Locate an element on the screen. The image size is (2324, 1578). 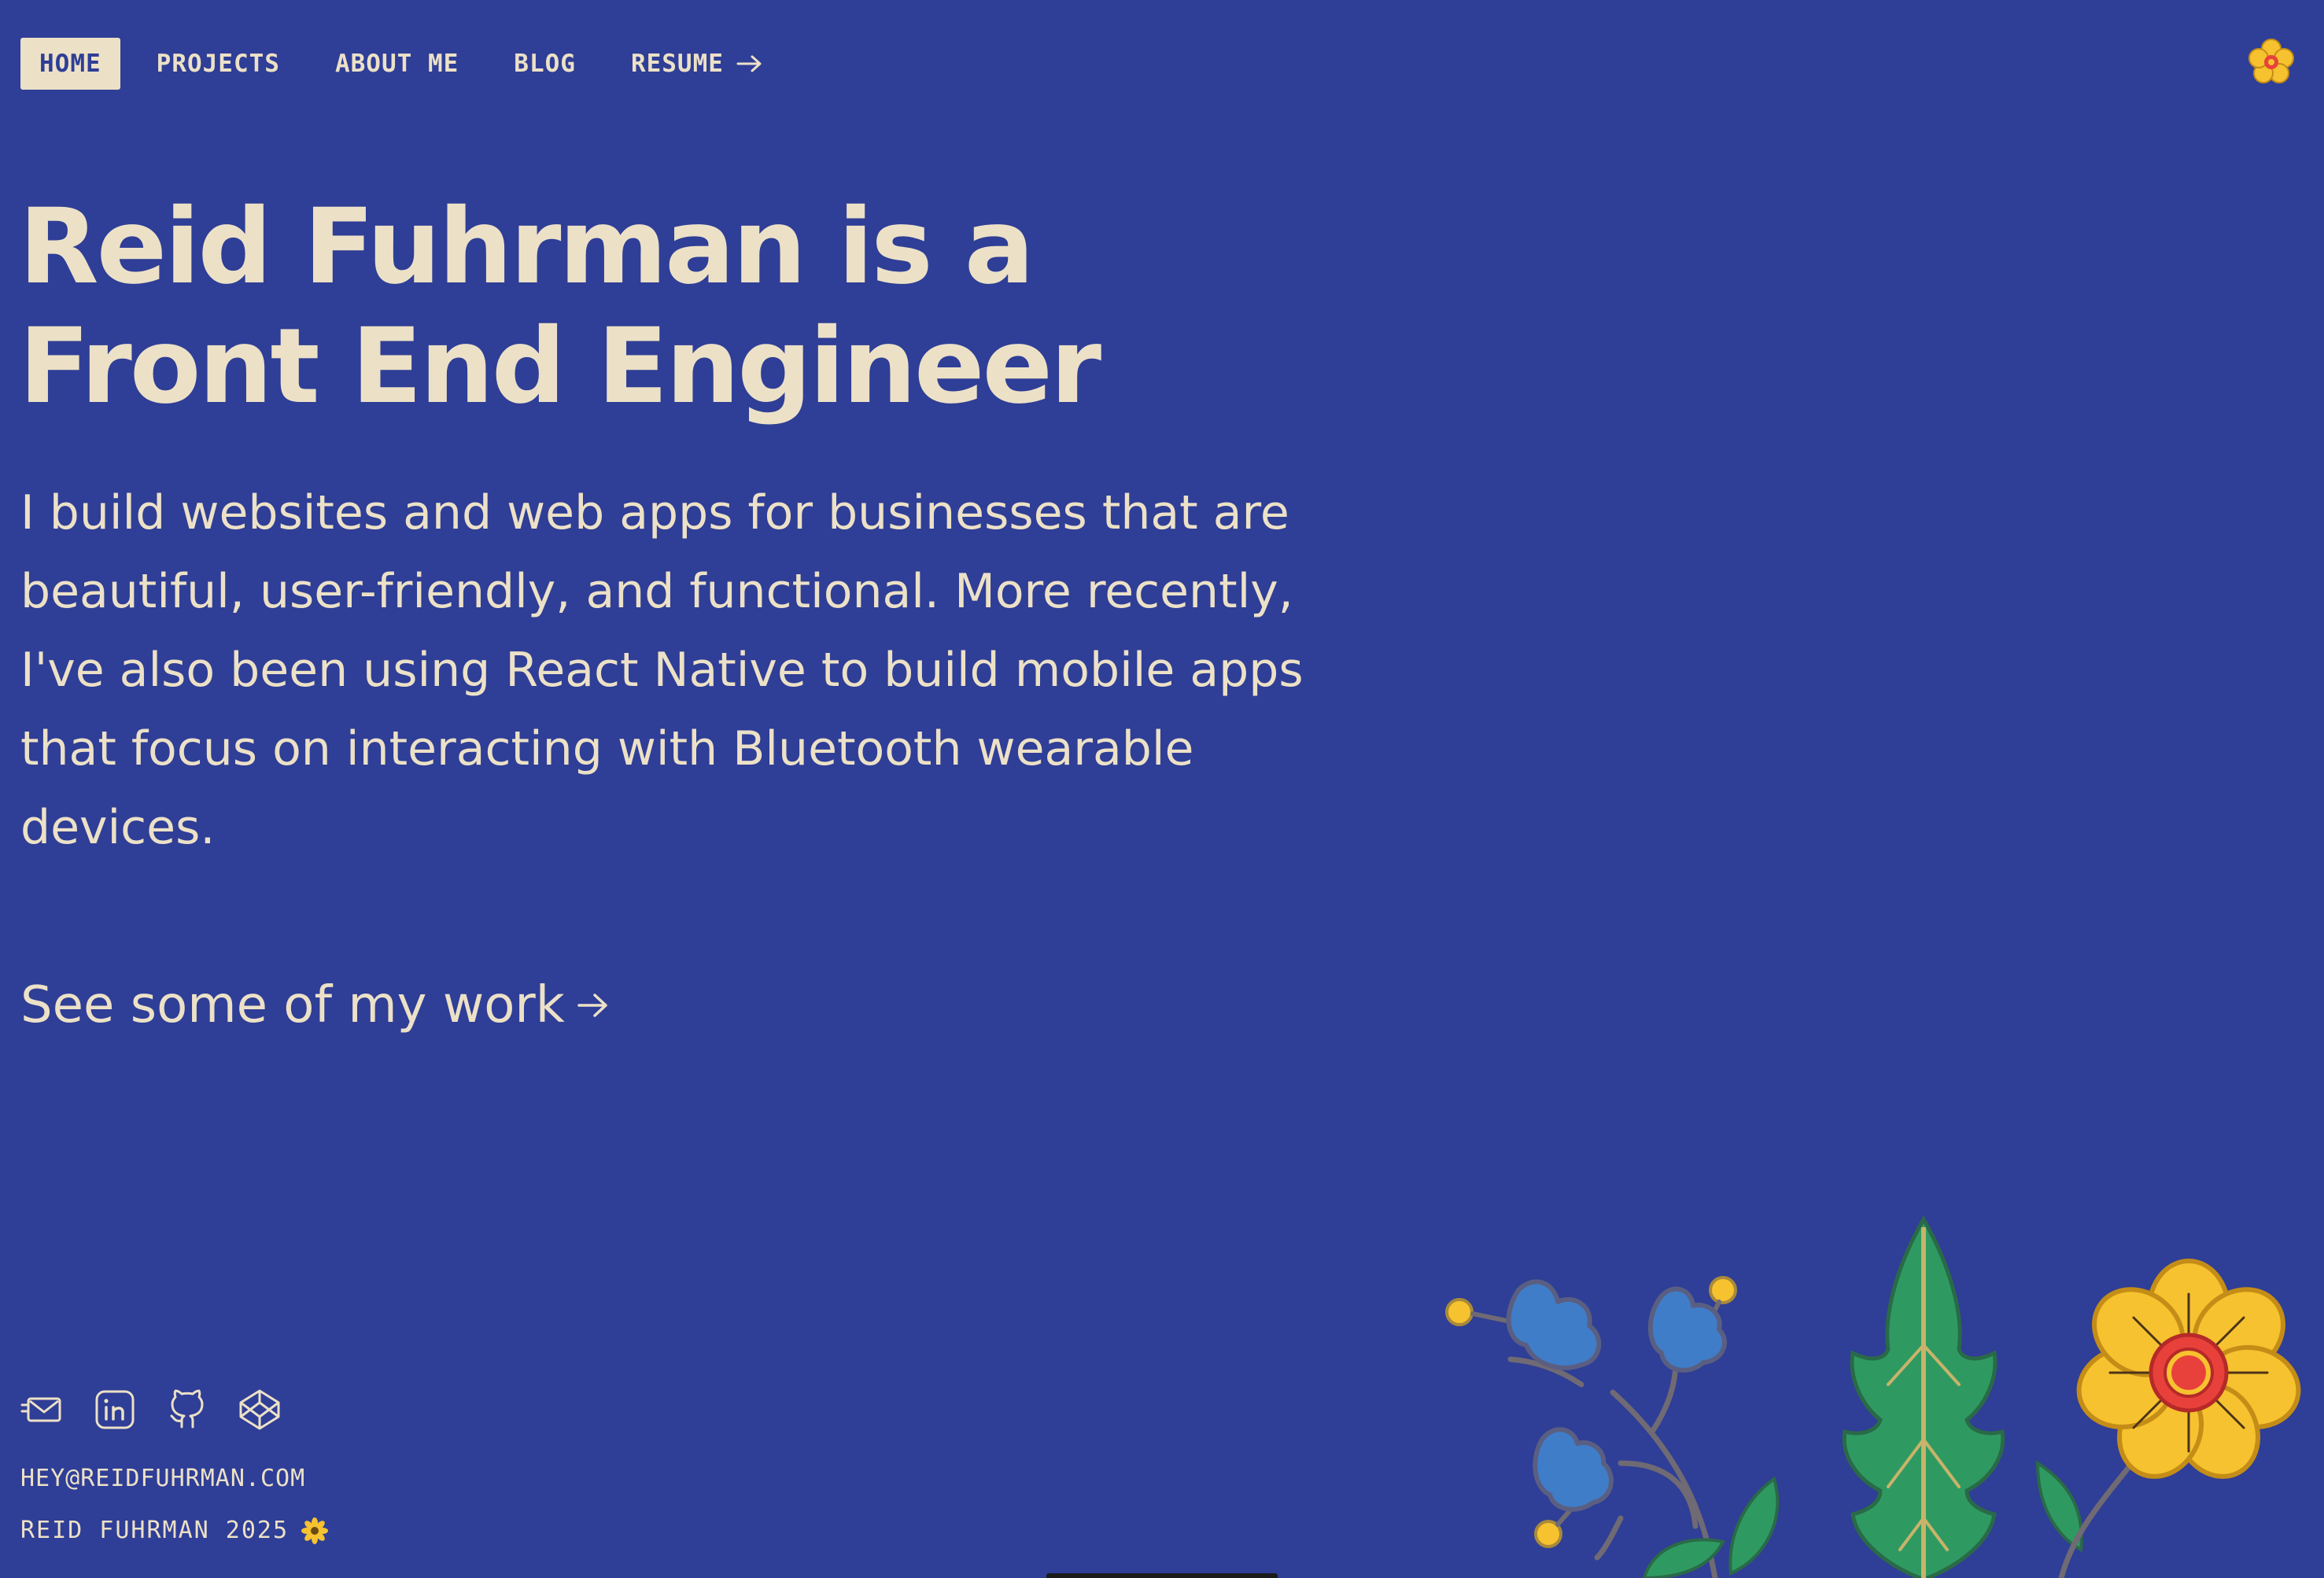
copyright-text: REID FUHRMAN 2025 is located at coordinates (155, 1530).